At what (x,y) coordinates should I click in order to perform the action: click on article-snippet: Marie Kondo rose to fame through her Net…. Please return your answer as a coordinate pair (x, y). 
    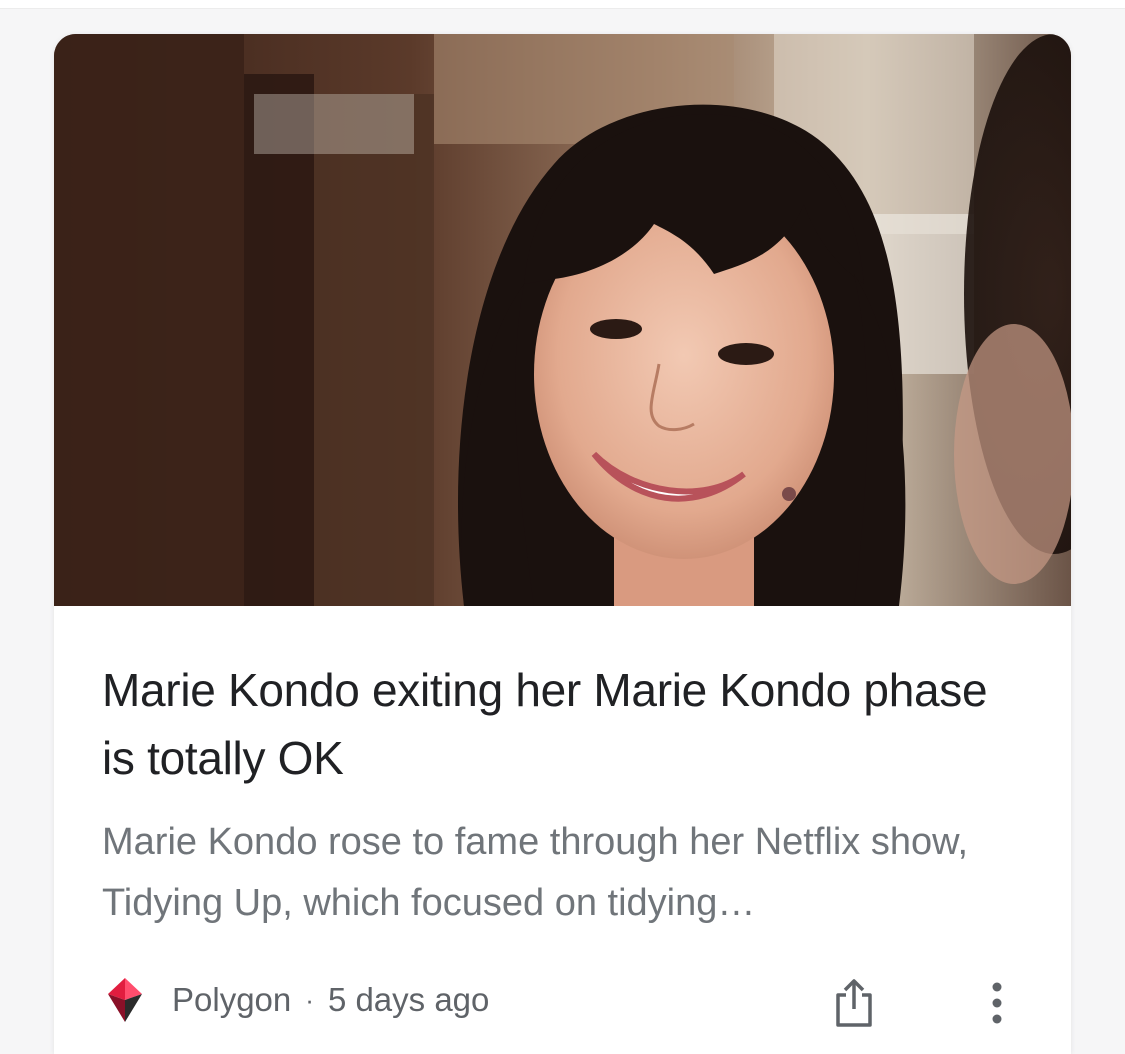
    Looking at the image, I should click on (567, 873).